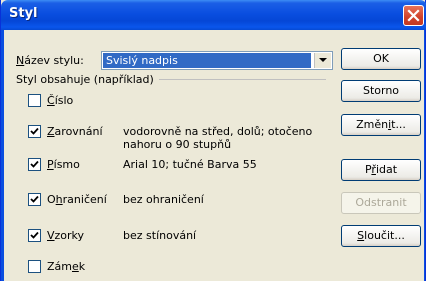 The width and height of the screenshot is (426, 281). Describe the element at coordinates (163, 199) in the screenshot. I see `option-desc-ohraniceni: bez ohraničení` at that location.